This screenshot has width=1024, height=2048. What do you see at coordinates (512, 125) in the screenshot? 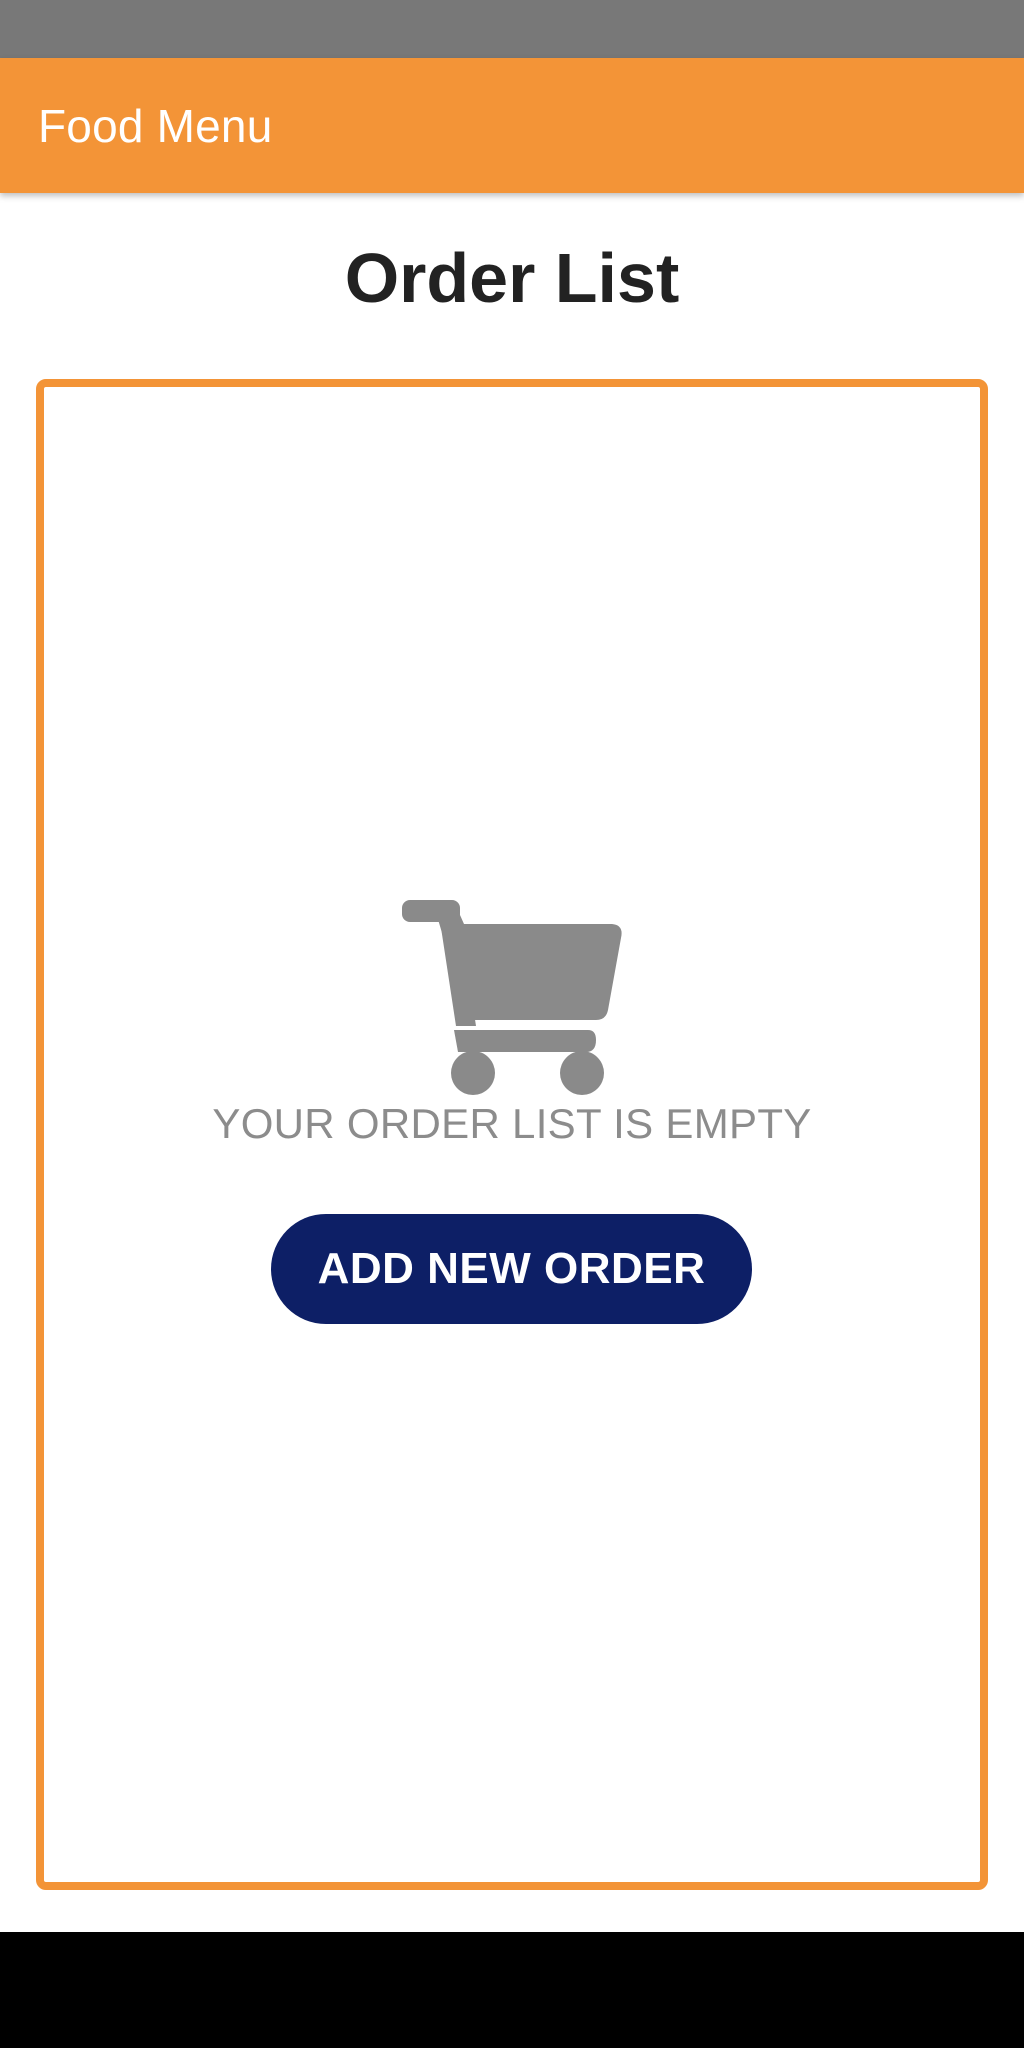
I see `app-bar: Food Menu` at bounding box center [512, 125].